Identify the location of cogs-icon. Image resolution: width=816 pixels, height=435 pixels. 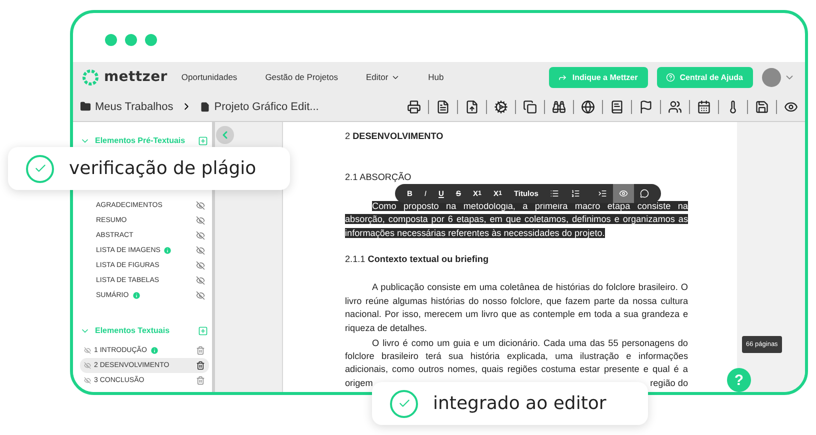
(501, 107).